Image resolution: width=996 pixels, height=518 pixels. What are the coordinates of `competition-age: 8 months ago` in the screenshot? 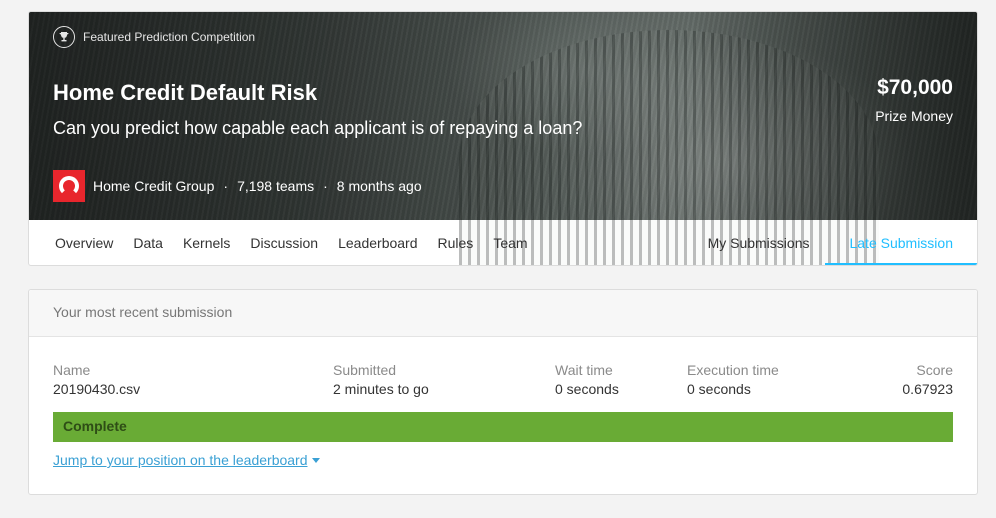 It's located at (379, 186).